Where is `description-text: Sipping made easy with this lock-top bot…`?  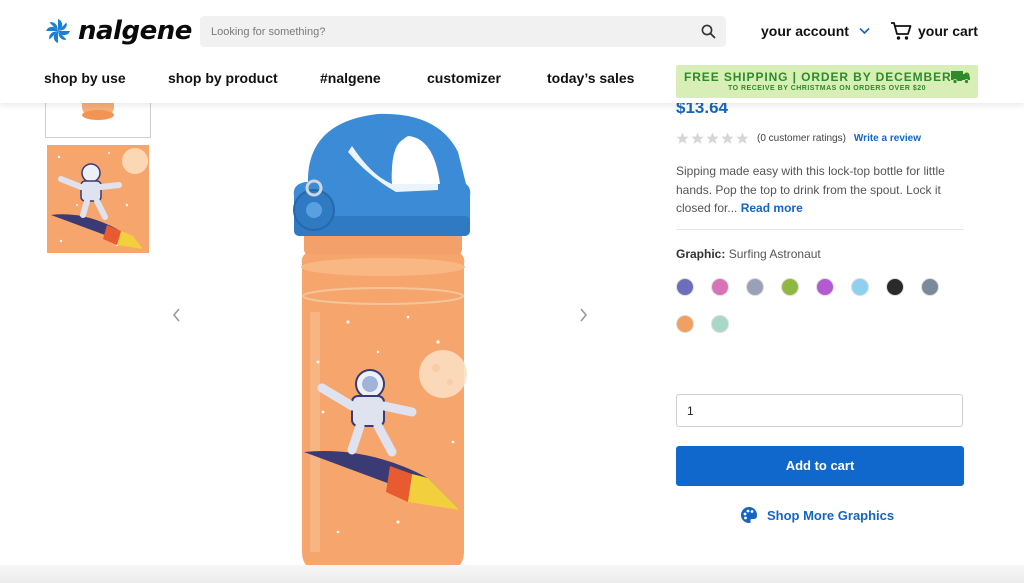 description-text: Sipping made easy with this lock-top bot… is located at coordinates (810, 189).